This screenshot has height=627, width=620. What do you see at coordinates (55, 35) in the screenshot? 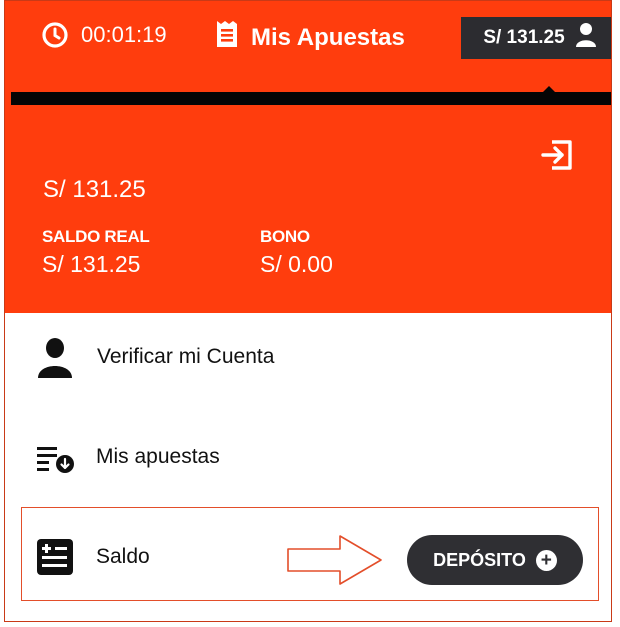
I see `clock-icon` at bounding box center [55, 35].